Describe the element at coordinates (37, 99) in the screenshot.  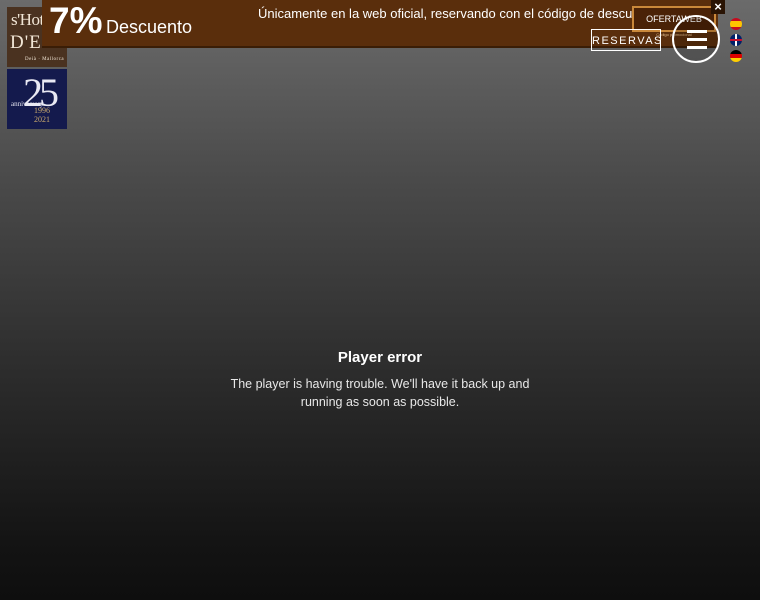
I see `anniversary-badge: 25 anniversary 1996 2021` at that location.